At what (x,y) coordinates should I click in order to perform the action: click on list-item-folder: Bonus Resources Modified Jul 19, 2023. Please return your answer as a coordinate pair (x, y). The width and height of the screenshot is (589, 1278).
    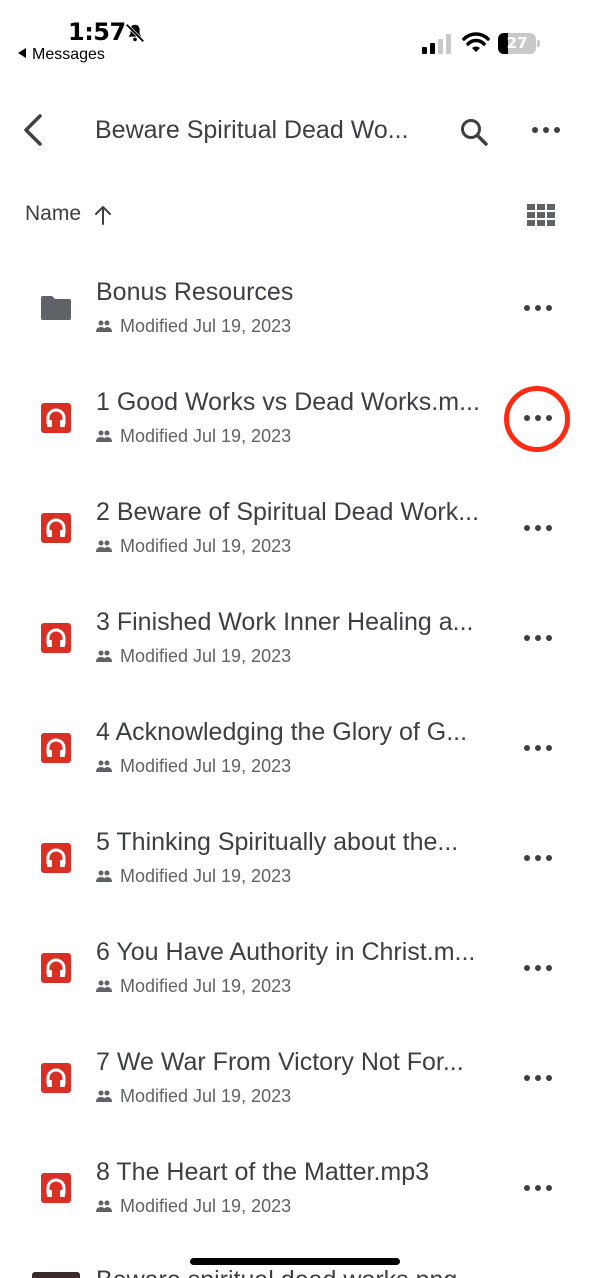
    Looking at the image, I should click on (294, 307).